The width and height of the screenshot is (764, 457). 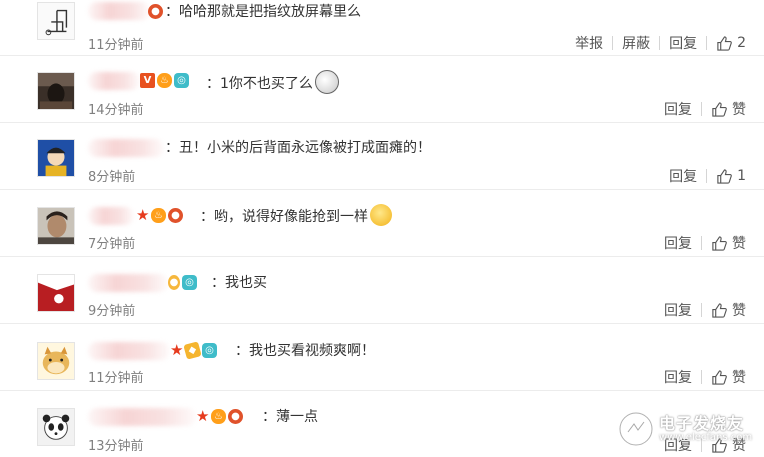 What do you see at coordinates (636, 429) in the screenshot?
I see `elecfans-logo-icon` at bounding box center [636, 429].